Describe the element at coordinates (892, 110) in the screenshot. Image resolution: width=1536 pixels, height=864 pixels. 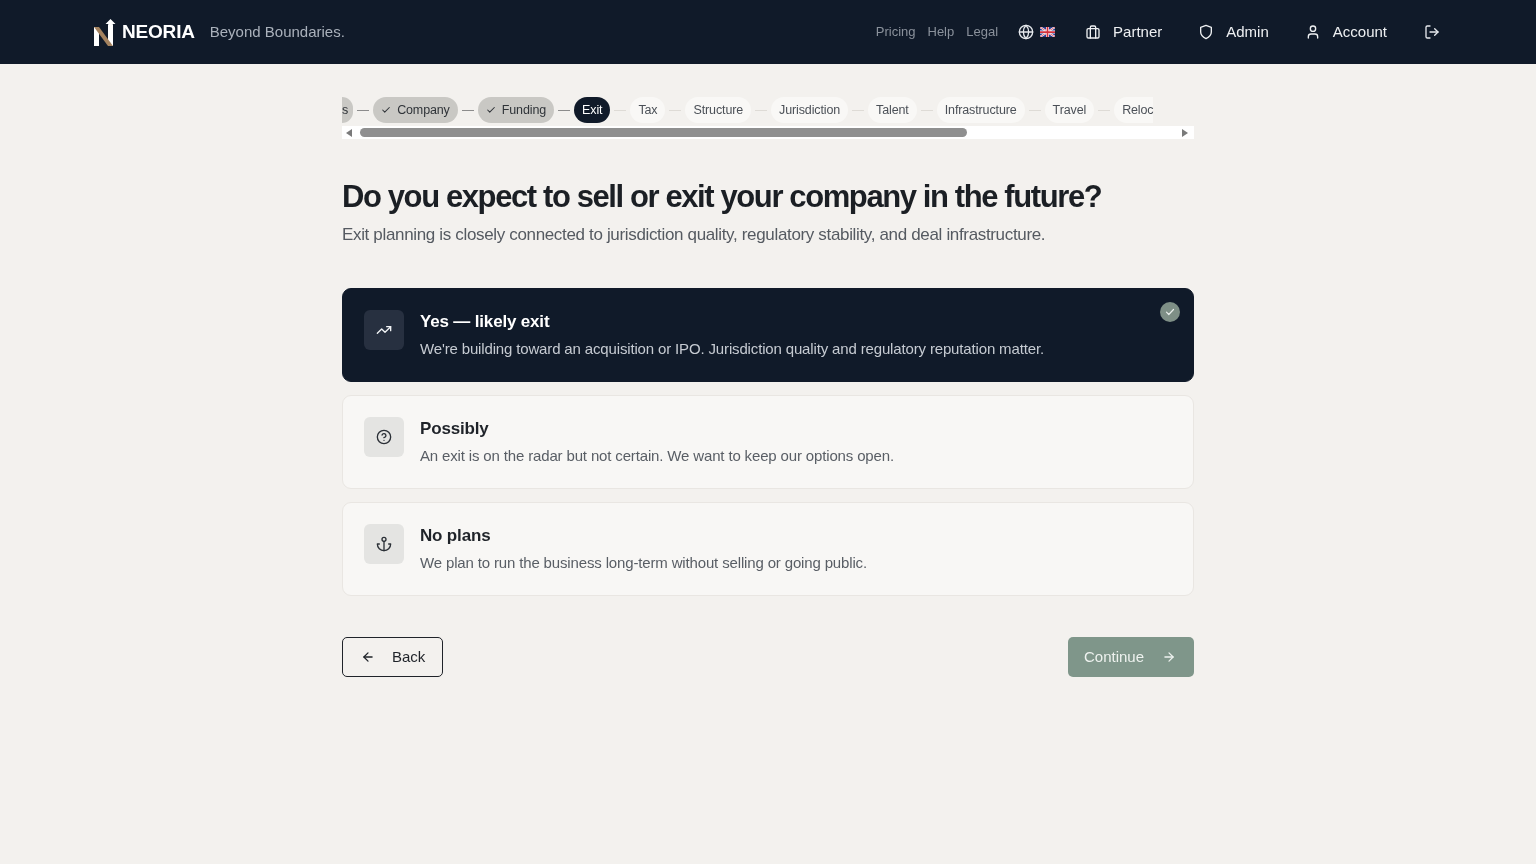
I see `step-tab: Talent` at that location.